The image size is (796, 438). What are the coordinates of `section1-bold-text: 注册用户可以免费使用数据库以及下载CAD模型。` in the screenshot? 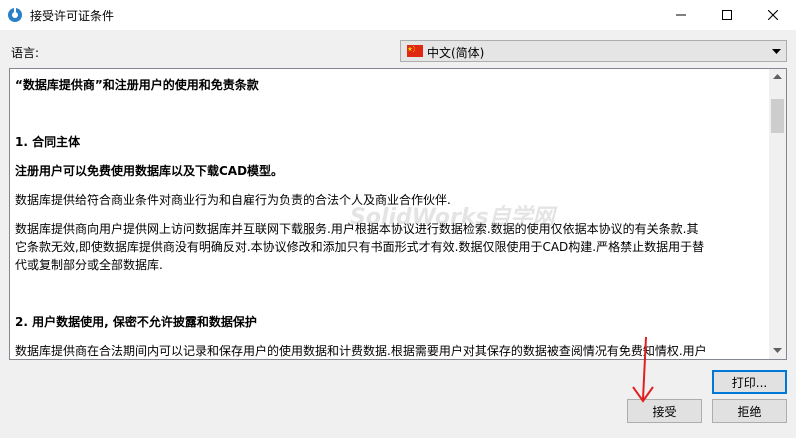 It's located at (149, 171).